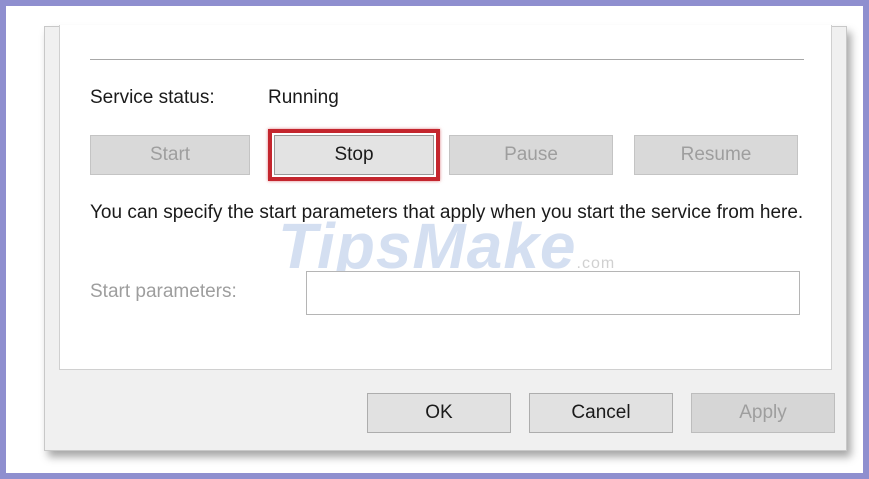 This screenshot has height=479, width=869. Describe the element at coordinates (439, 413) in the screenshot. I see `ok-button: OK` at that location.